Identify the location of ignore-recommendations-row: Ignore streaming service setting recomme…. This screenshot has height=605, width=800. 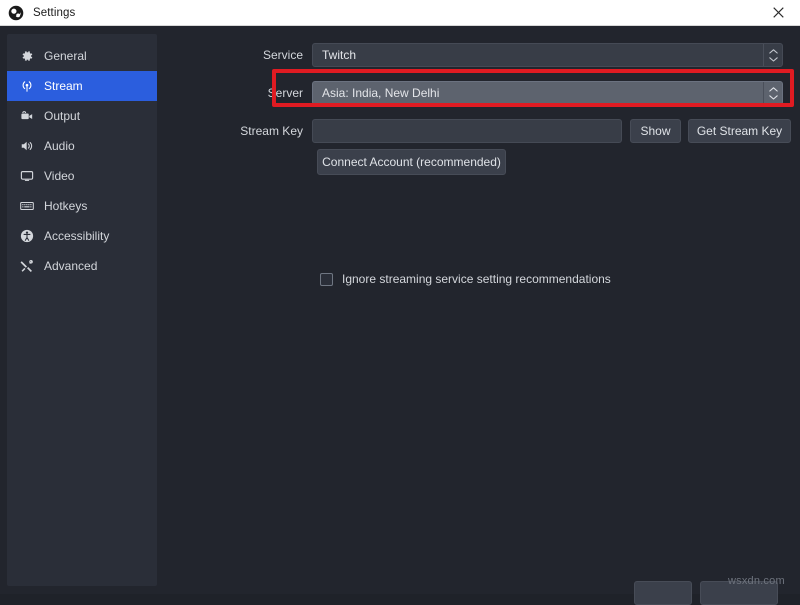
(465, 279).